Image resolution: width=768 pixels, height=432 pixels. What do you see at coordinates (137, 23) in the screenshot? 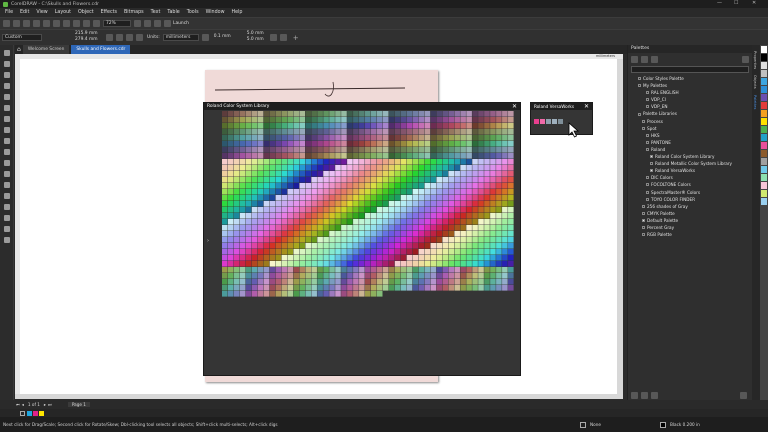
I see `full-screen-icon` at bounding box center [137, 23].